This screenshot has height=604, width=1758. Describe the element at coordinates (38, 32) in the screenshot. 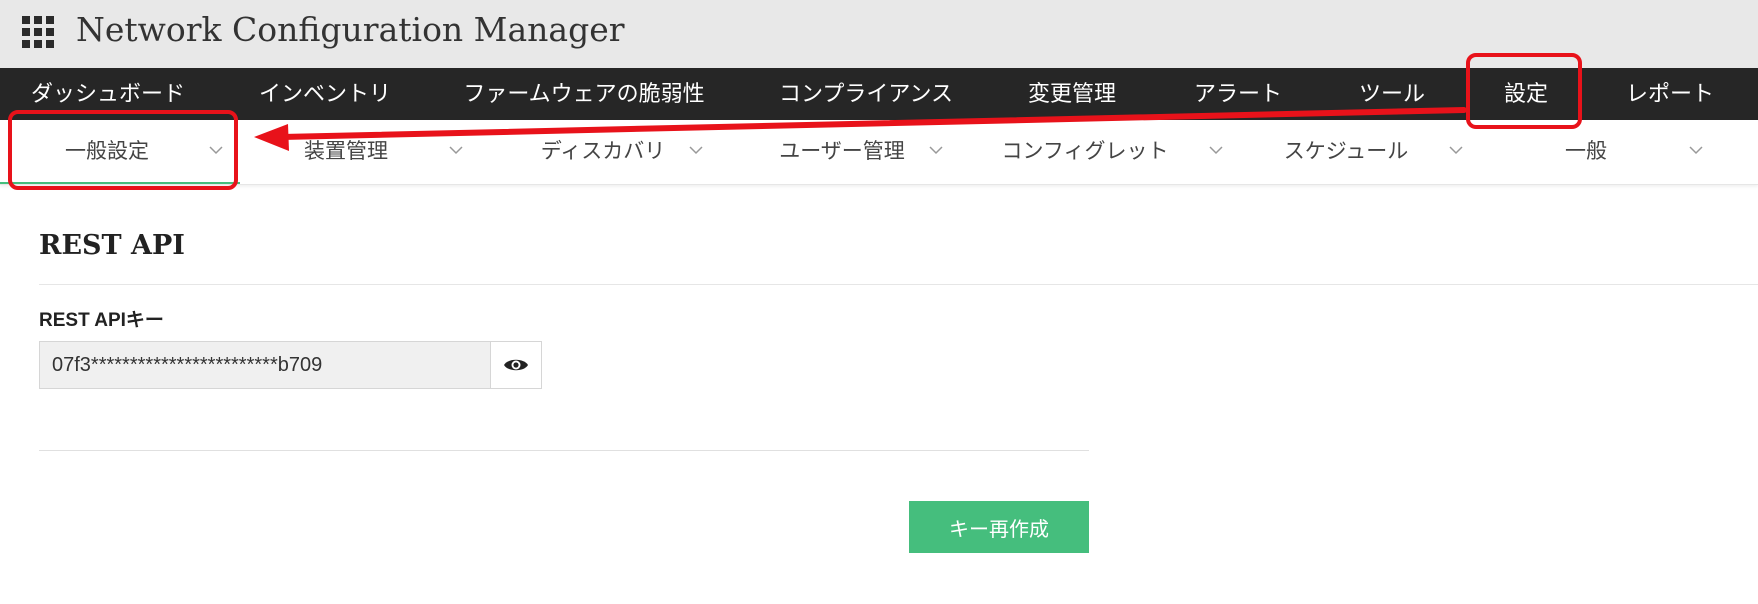

I see `grid-menu-icon` at that location.